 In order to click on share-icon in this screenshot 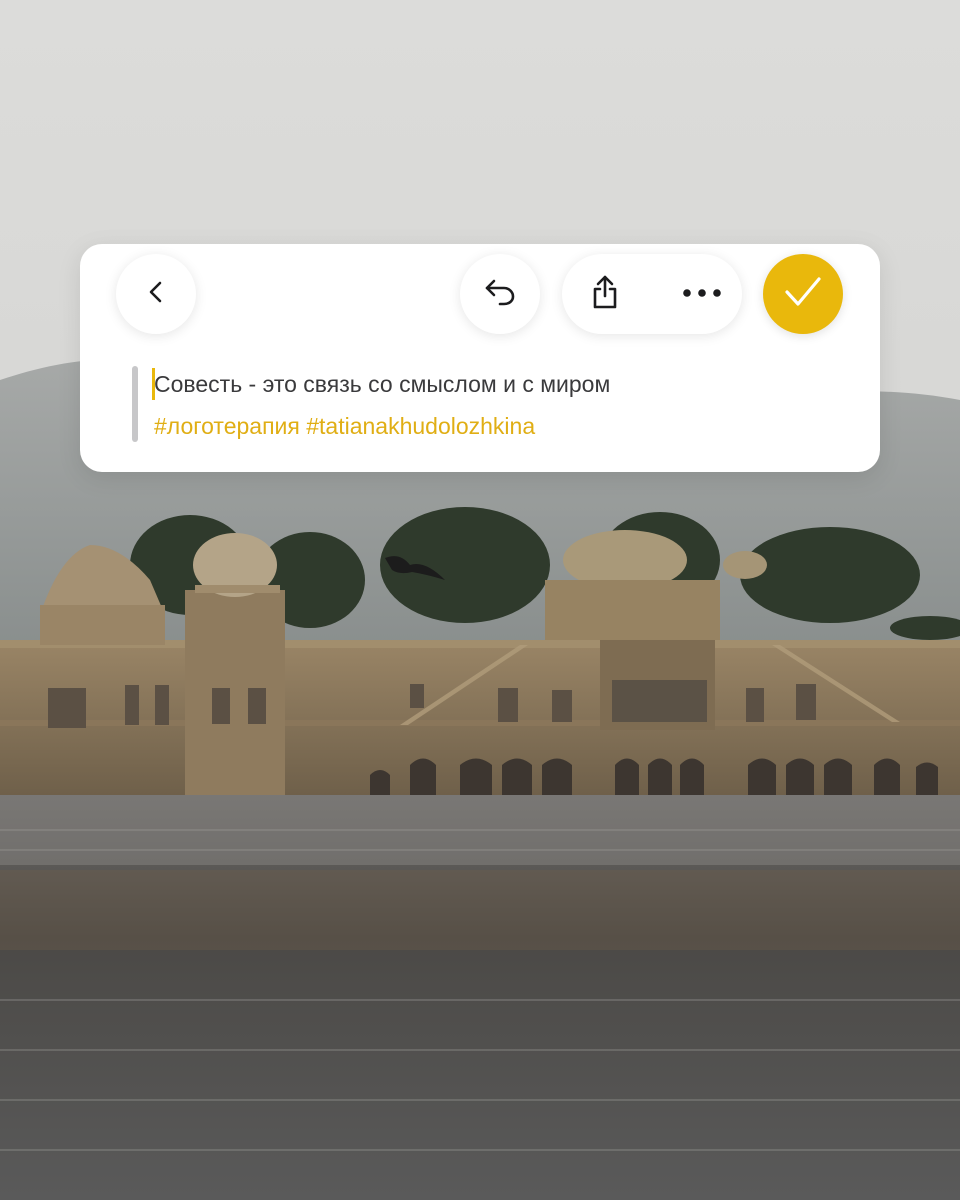, I will do `click(605, 294)`.